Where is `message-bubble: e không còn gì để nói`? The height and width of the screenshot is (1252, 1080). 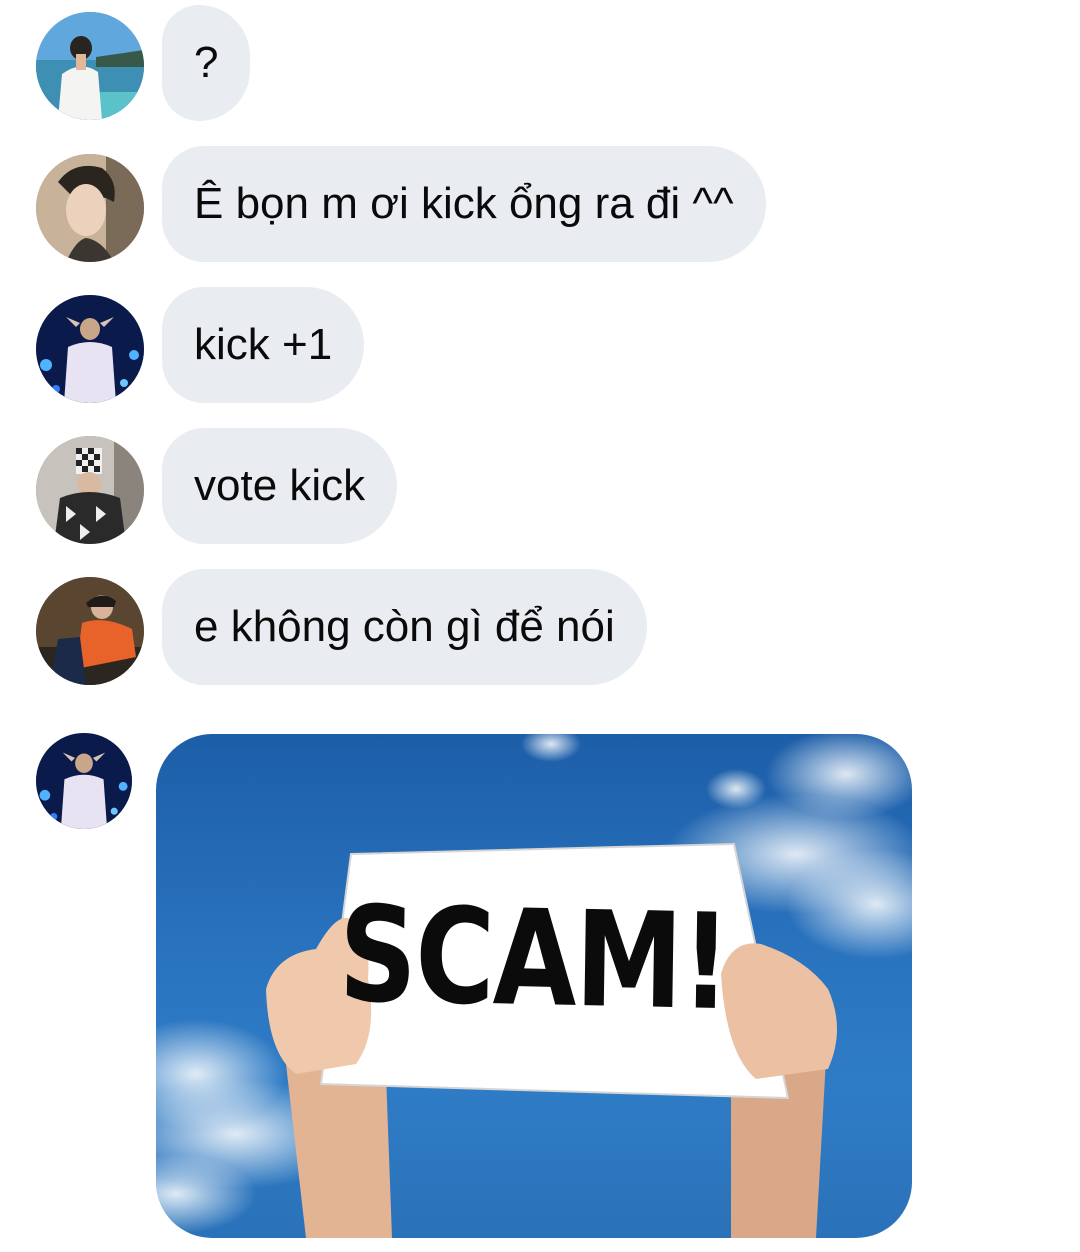 message-bubble: e không còn gì để nói is located at coordinates (404, 627).